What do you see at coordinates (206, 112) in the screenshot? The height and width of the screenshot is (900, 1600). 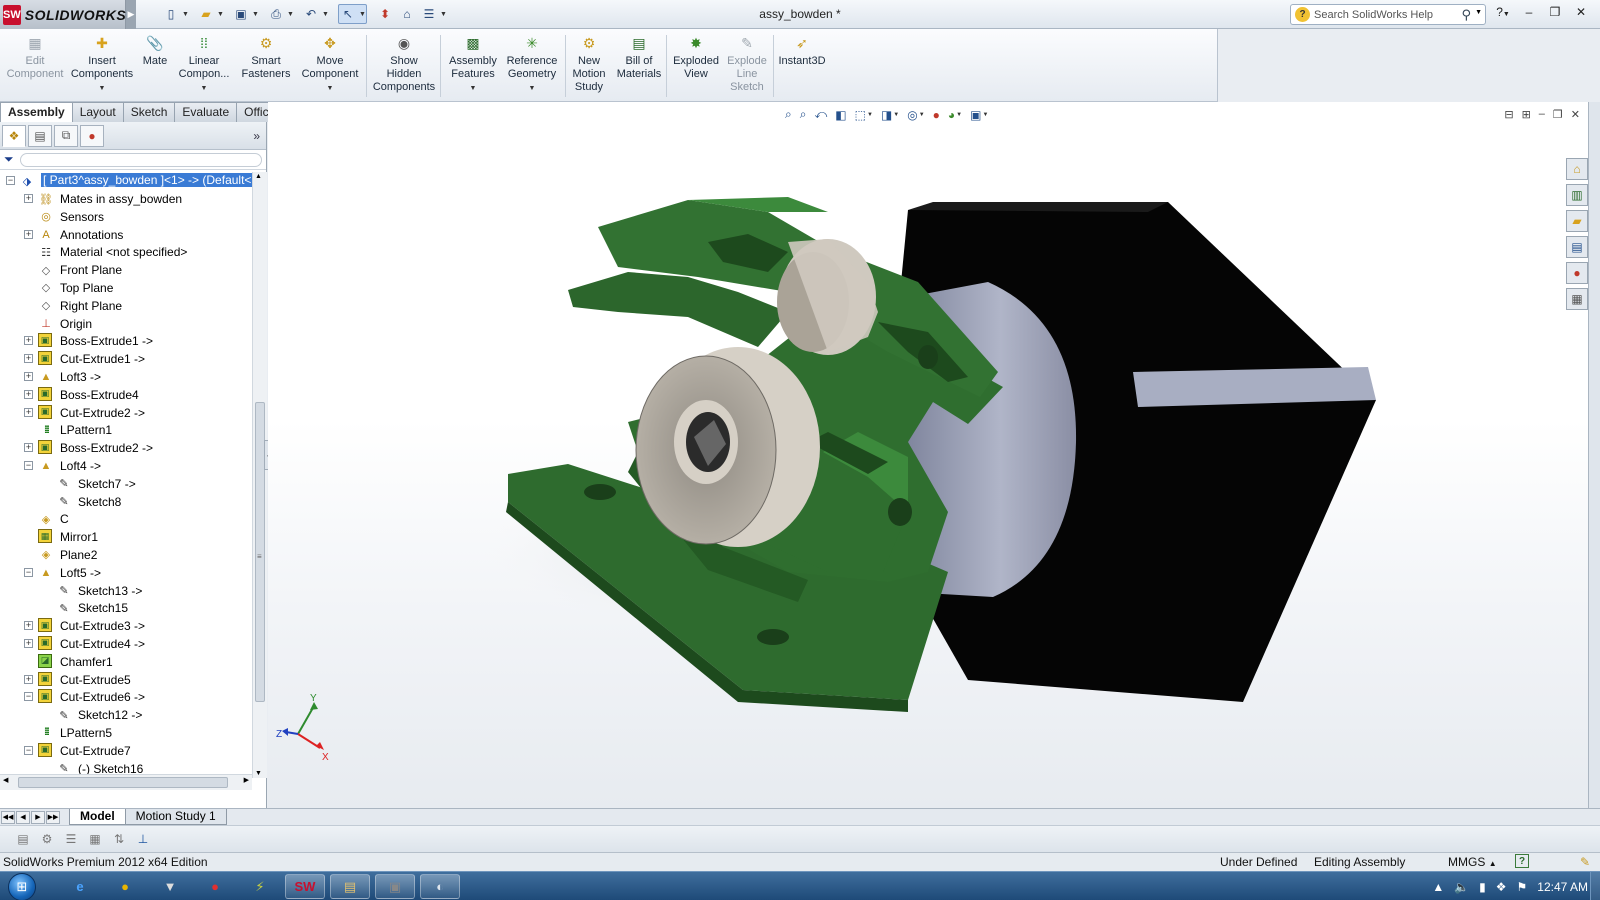 I see `tab-evaluate: Evaluate` at bounding box center [206, 112].